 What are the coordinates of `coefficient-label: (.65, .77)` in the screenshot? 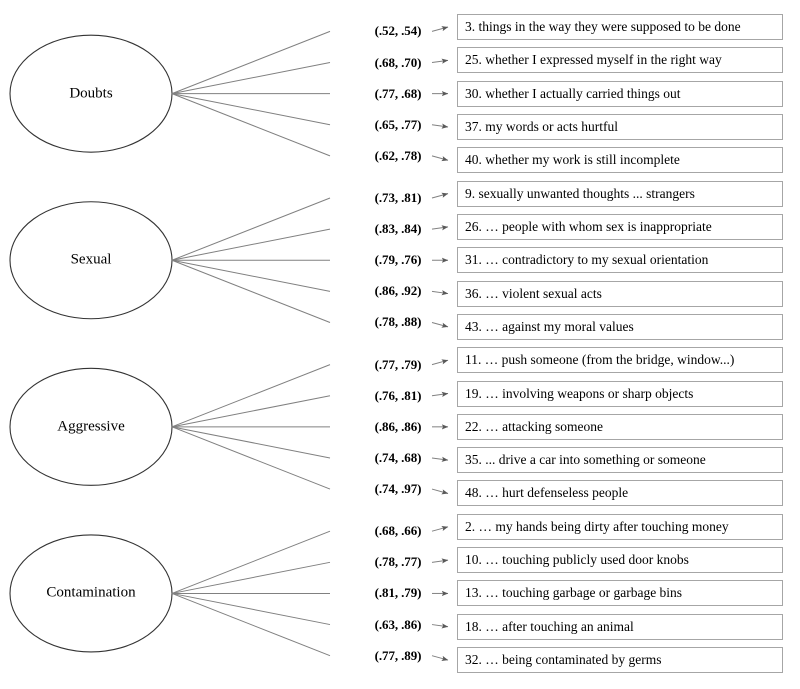 It's located at (398, 124).